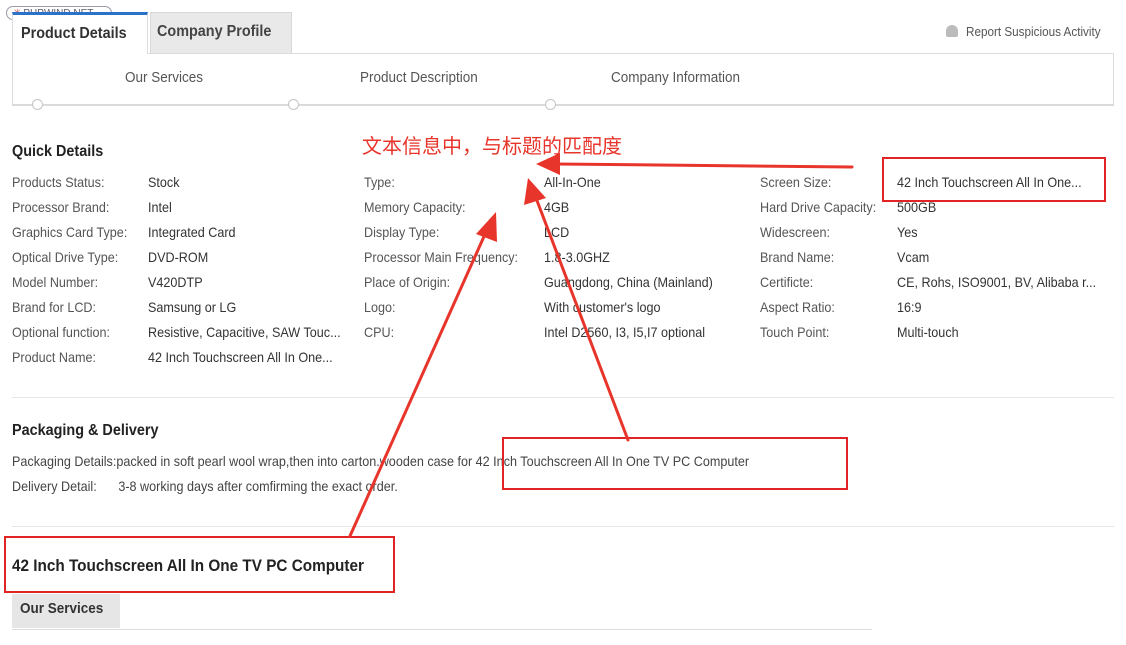 The height and width of the screenshot is (645, 1126). Describe the element at coordinates (61, 332) in the screenshot. I see `spec-label: Optional function:` at that location.